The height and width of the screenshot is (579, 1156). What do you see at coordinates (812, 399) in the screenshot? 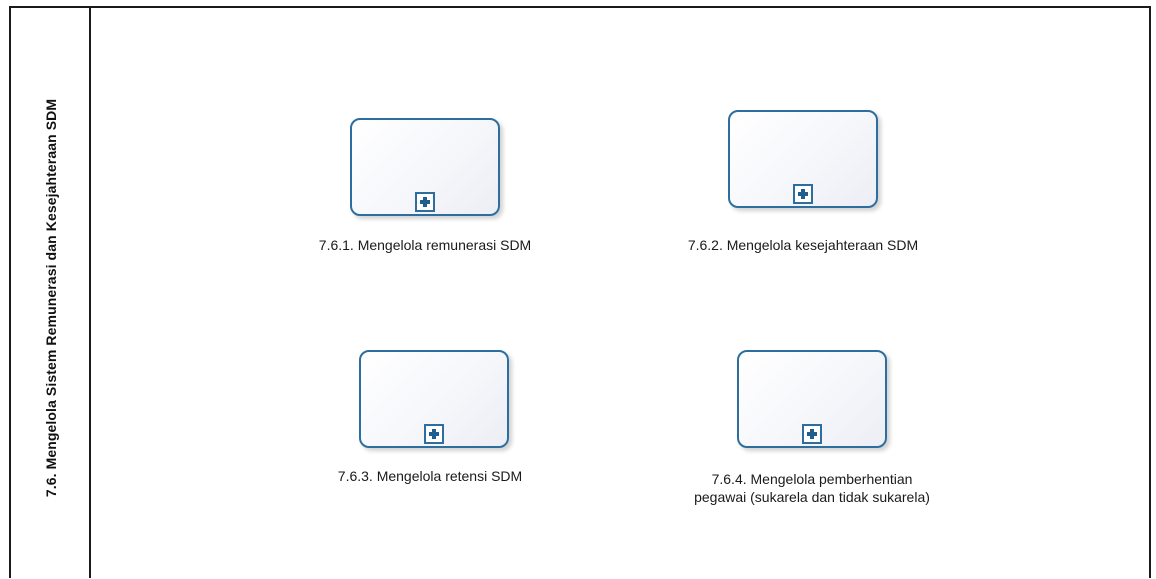
I see `subprocess-task-pemberhentian` at bounding box center [812, 399].